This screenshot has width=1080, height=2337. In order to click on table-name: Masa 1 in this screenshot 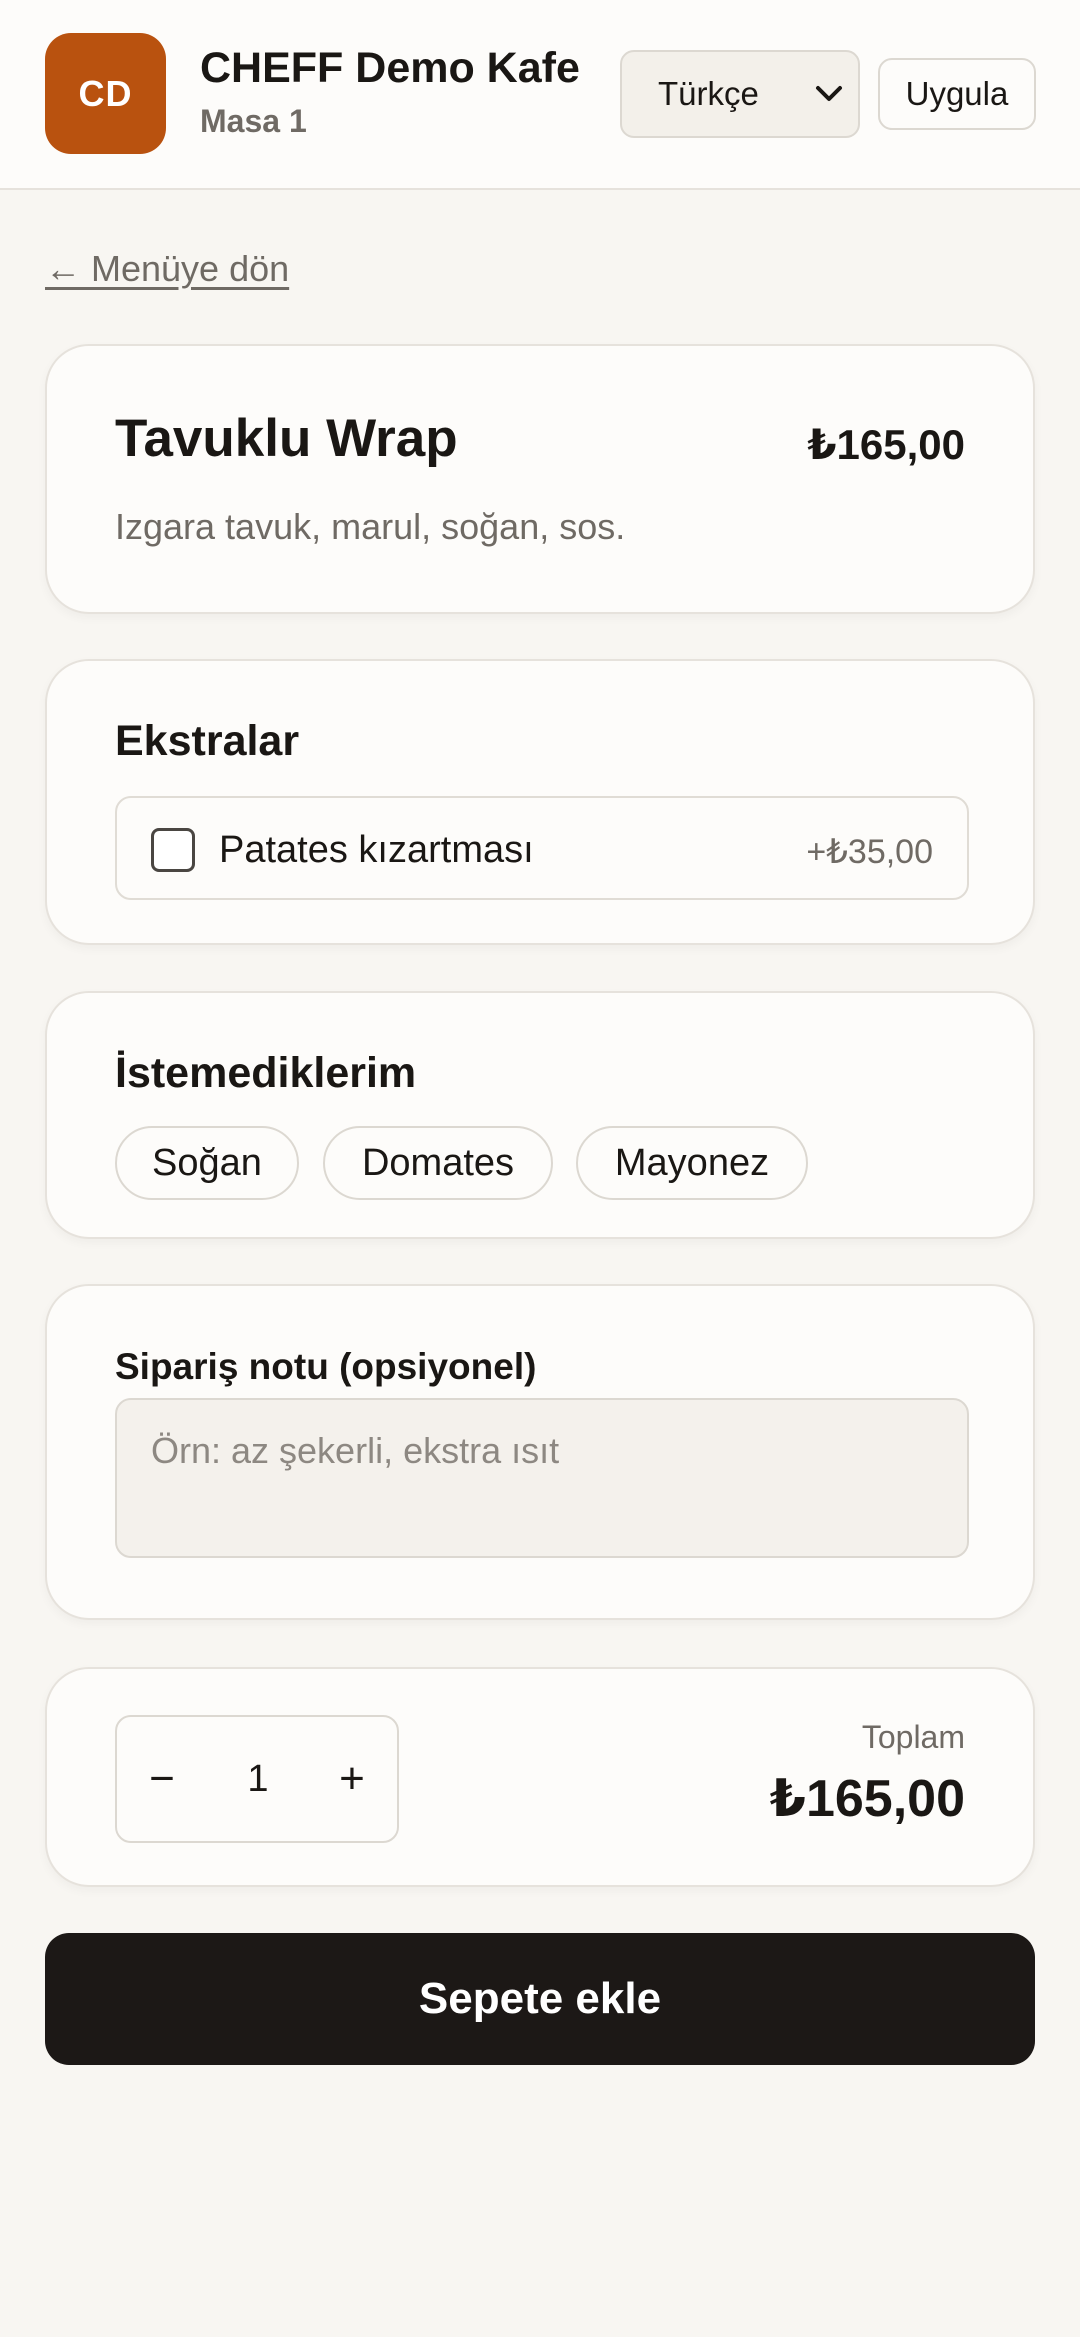, I will do `click(253, 121)`.